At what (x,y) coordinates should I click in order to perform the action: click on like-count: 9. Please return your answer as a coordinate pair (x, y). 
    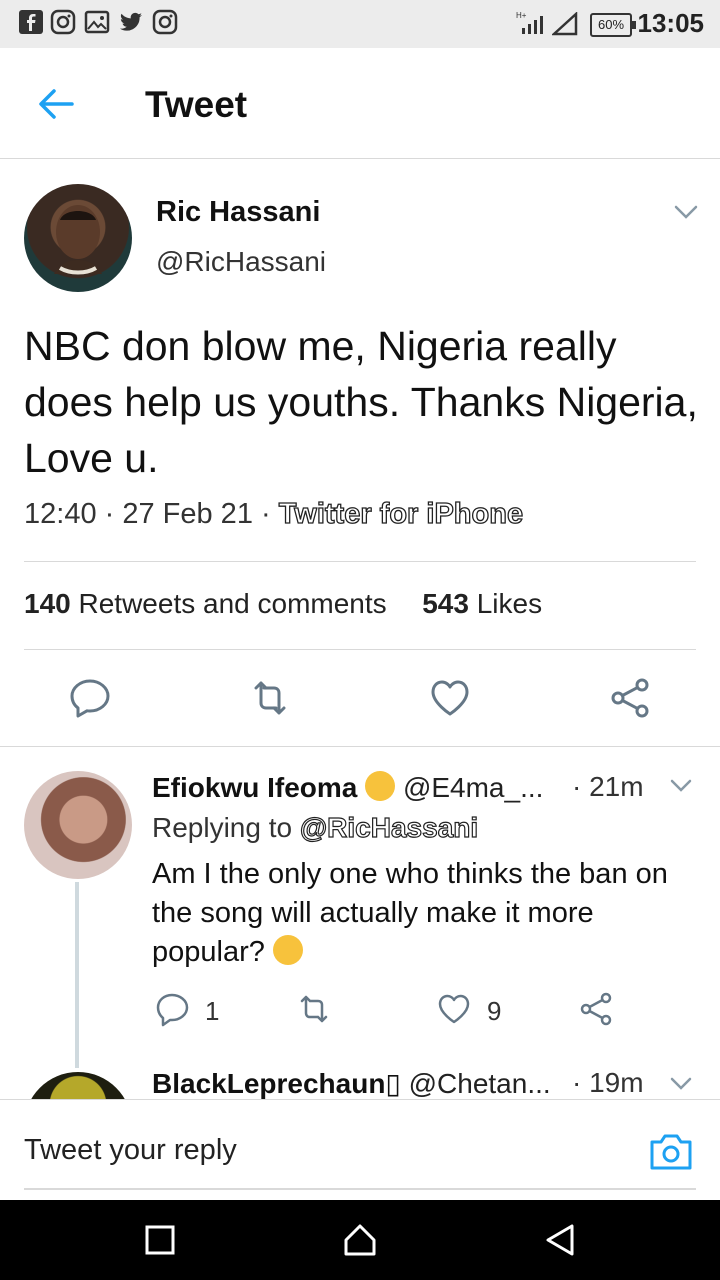
    Looking at the image, I should click on (494, 1011).